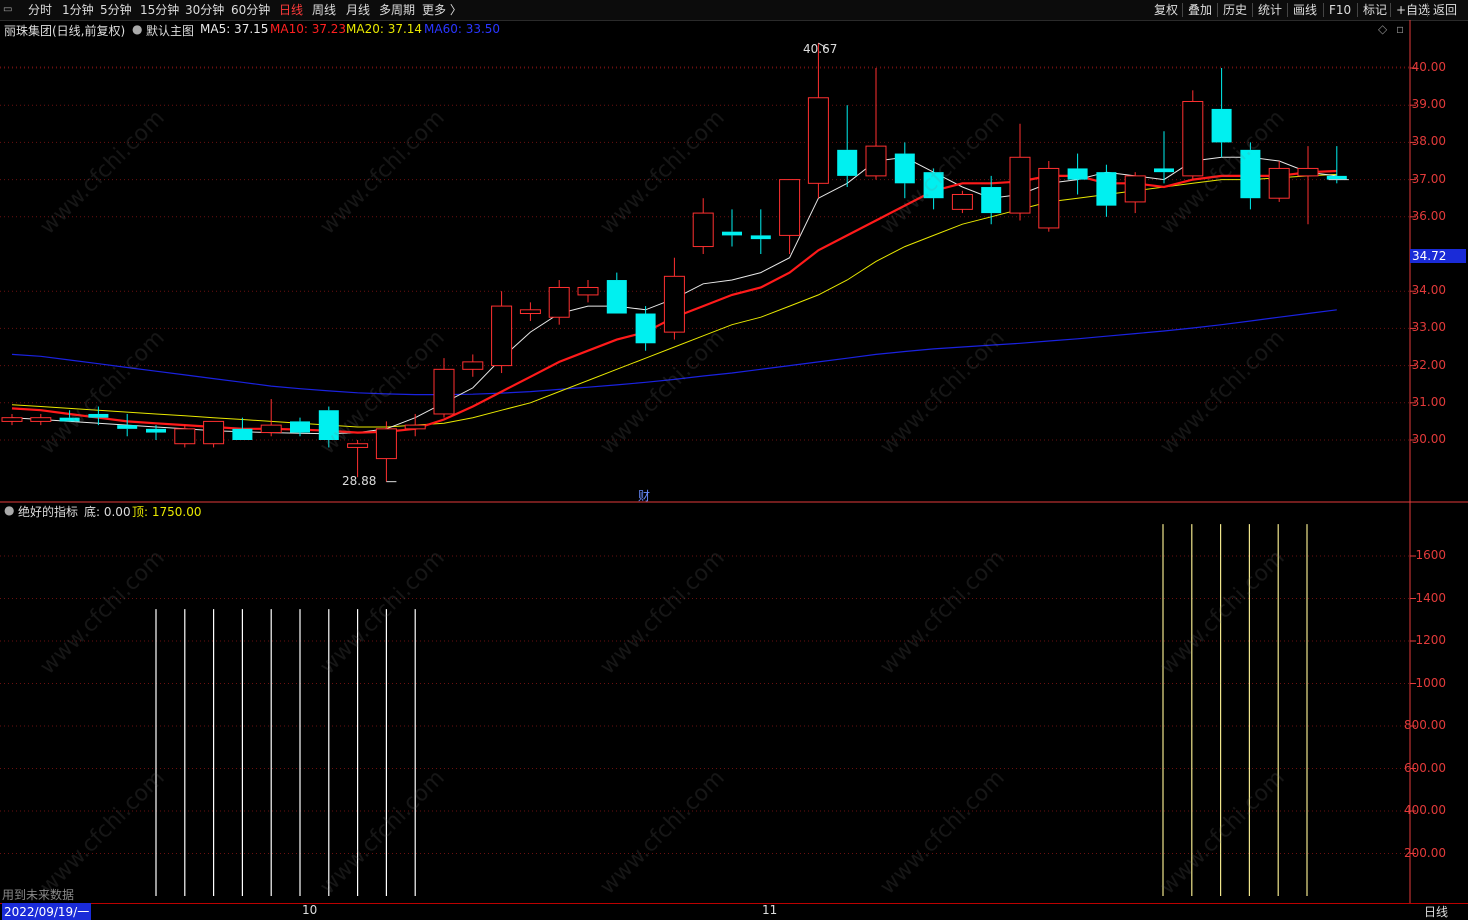  Describe the element at coordinates (1428, 364) in the screenshot. I see `price-axis-label: 32.00` at that location.